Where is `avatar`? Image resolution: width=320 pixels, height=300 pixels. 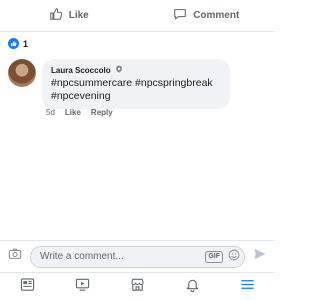
avatar is located at coordinates (22, 73).